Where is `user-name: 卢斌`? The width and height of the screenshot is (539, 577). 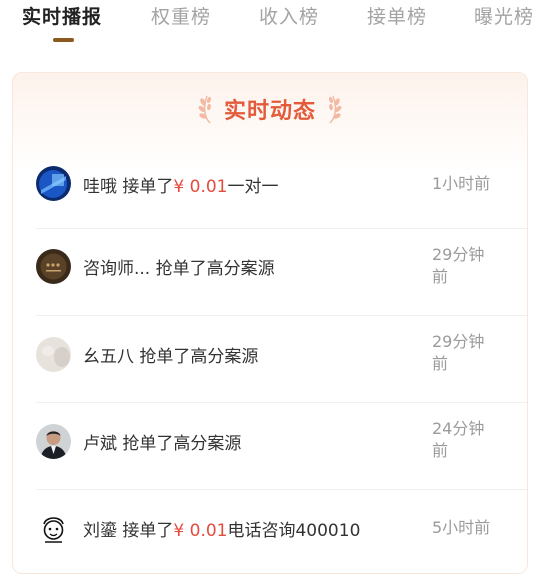 user-name: 卢斌 is located at coordinates (100, 444).